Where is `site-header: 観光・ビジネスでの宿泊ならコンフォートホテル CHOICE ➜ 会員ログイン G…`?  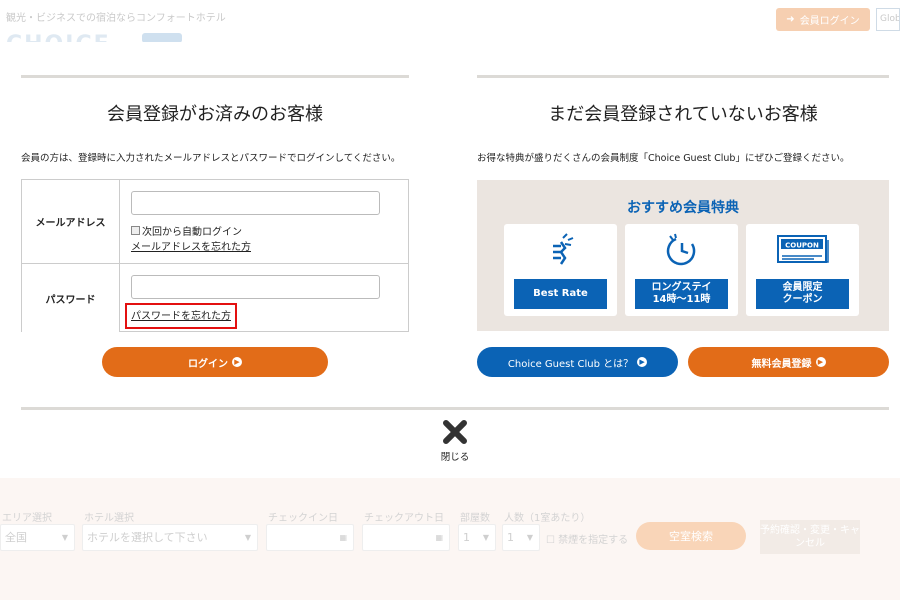 site-header: 観光・ビジネスでの宿泊ならコンフォートホテル CHOICE ➜ 会員ログイン G… is located at coordinates (450, 28).